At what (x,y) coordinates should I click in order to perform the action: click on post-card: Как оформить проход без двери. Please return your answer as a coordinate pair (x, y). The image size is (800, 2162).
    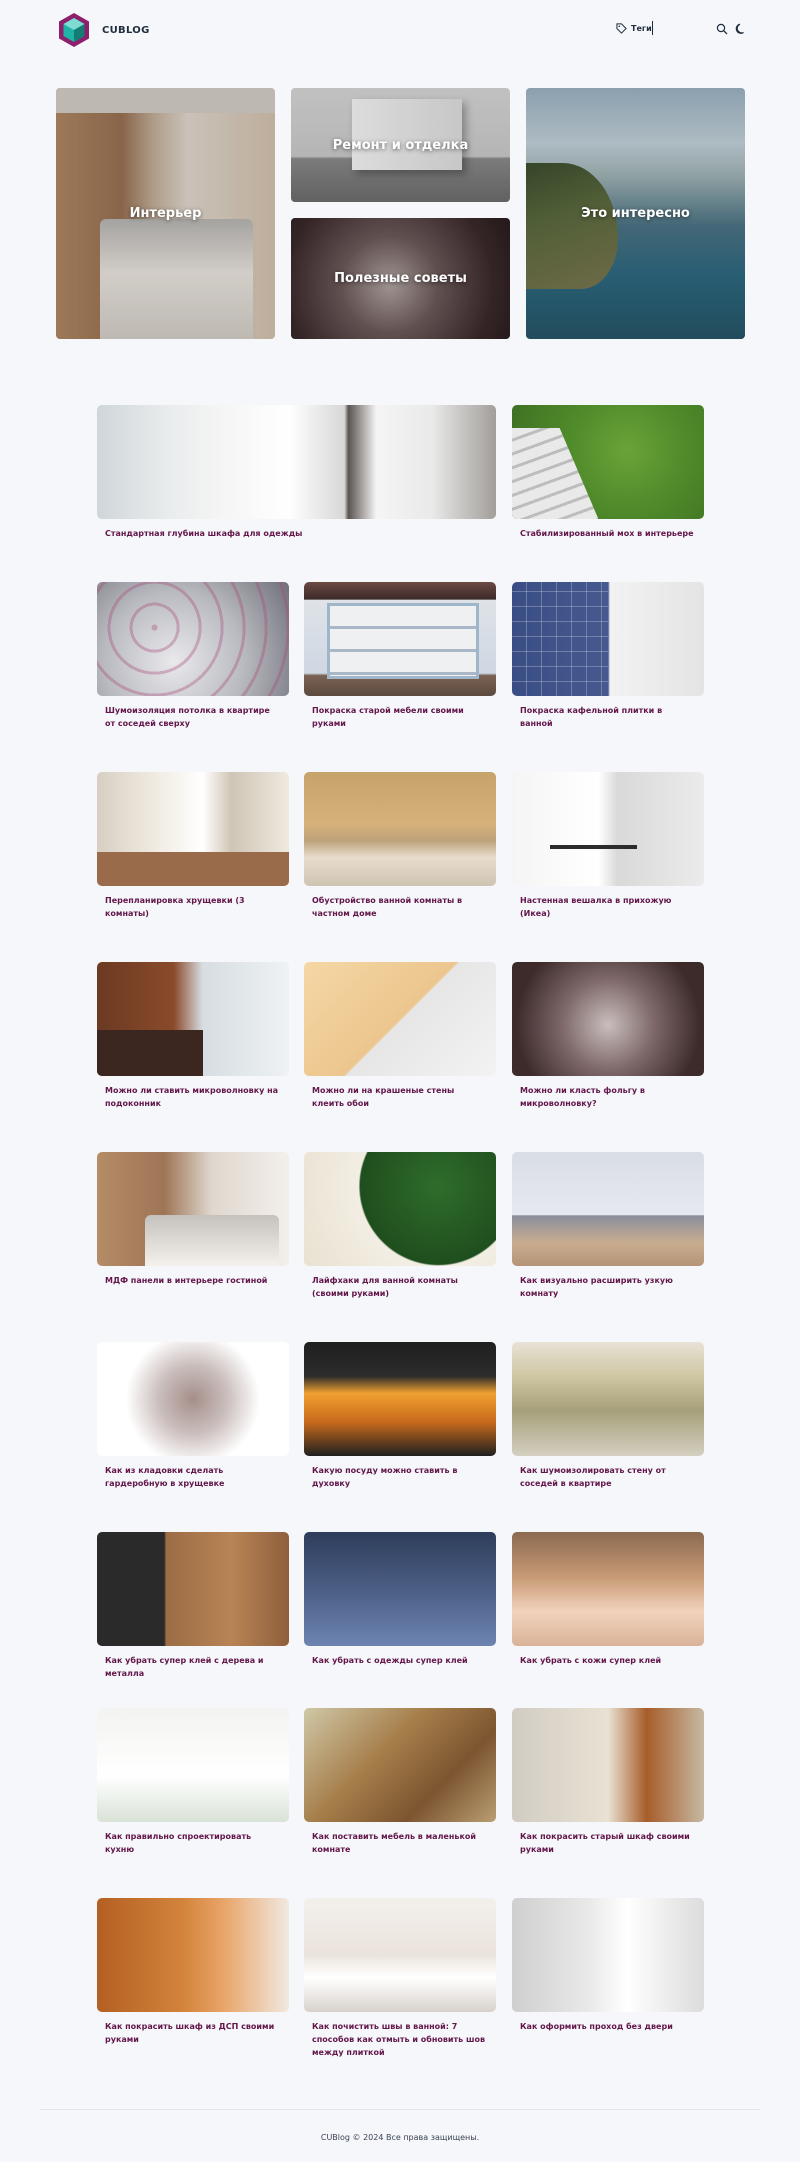
    Looking at the image, I should click on (608, 1965).